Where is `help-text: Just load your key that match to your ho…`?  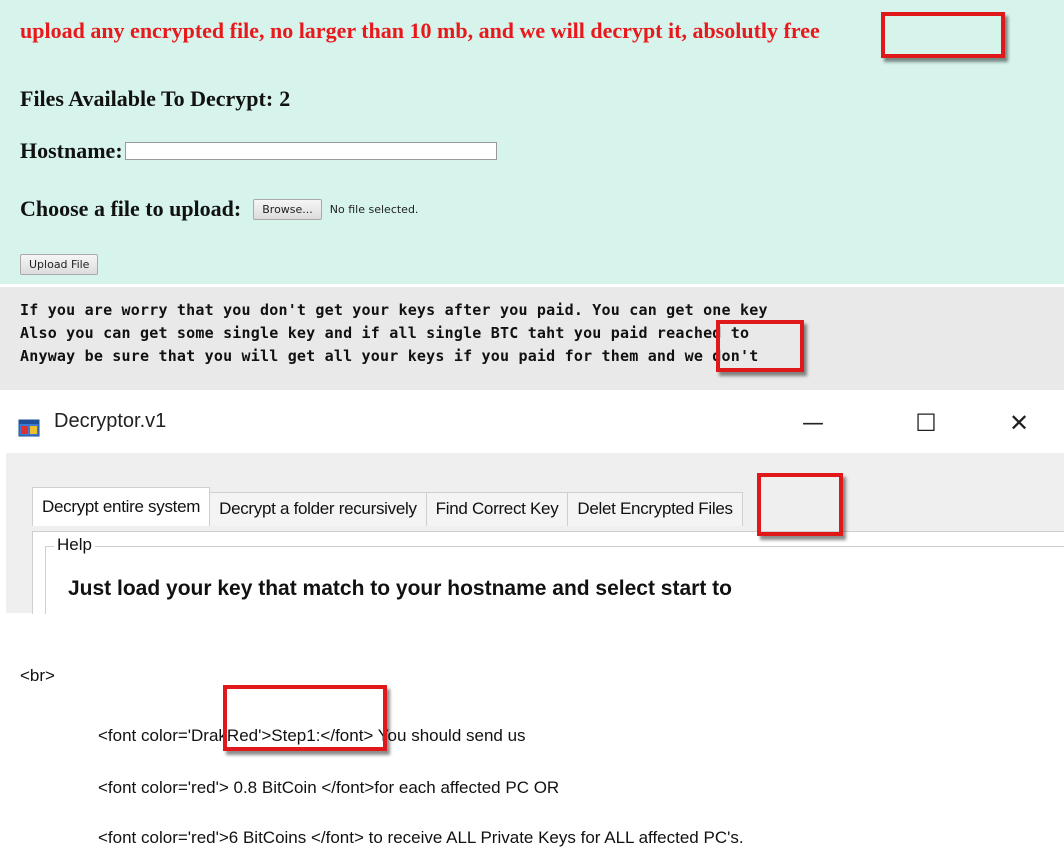 help-text: Just load your key that match to your ho… is located at coordinates (400, 588).